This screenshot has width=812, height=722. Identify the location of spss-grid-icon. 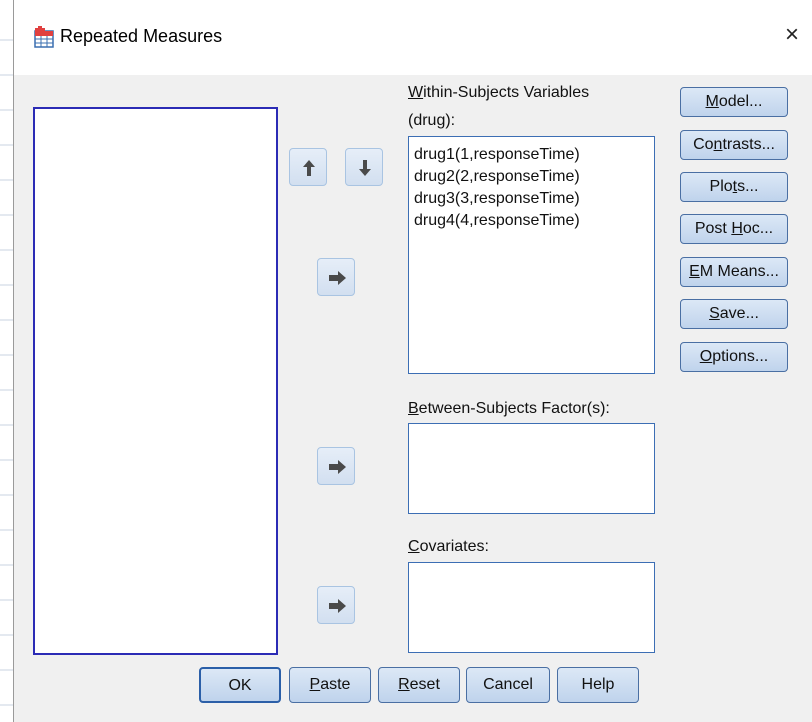
(44, 37).